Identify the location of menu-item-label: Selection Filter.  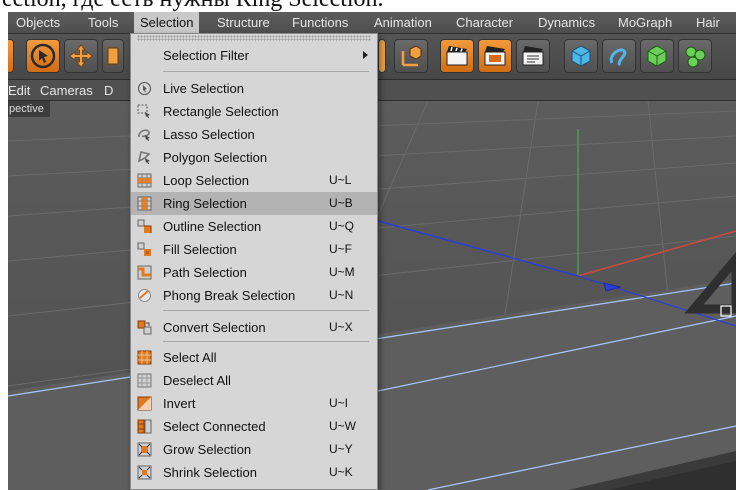
(206, 55).